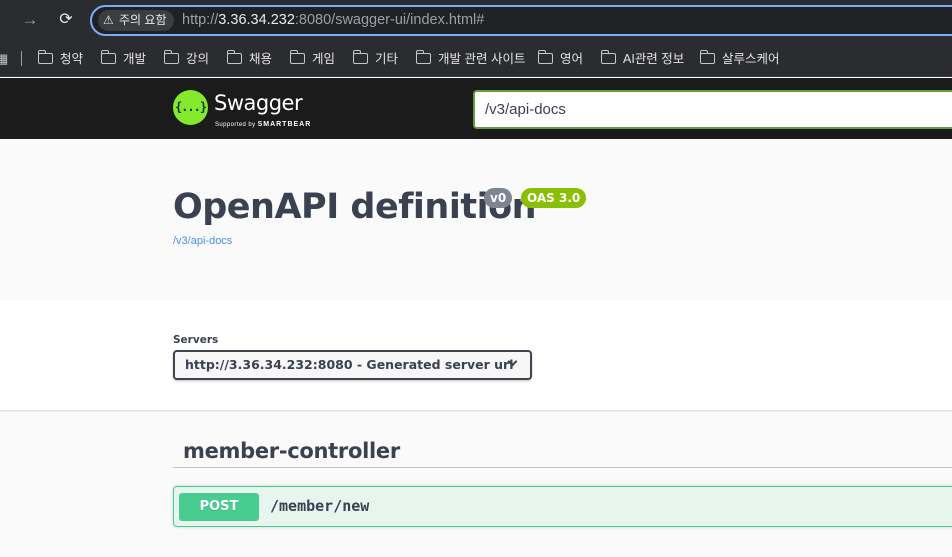 This screenshot has height=557, width=952. I want to click on bookmark-label: 개발 관련 사이트, so click(482, 59).